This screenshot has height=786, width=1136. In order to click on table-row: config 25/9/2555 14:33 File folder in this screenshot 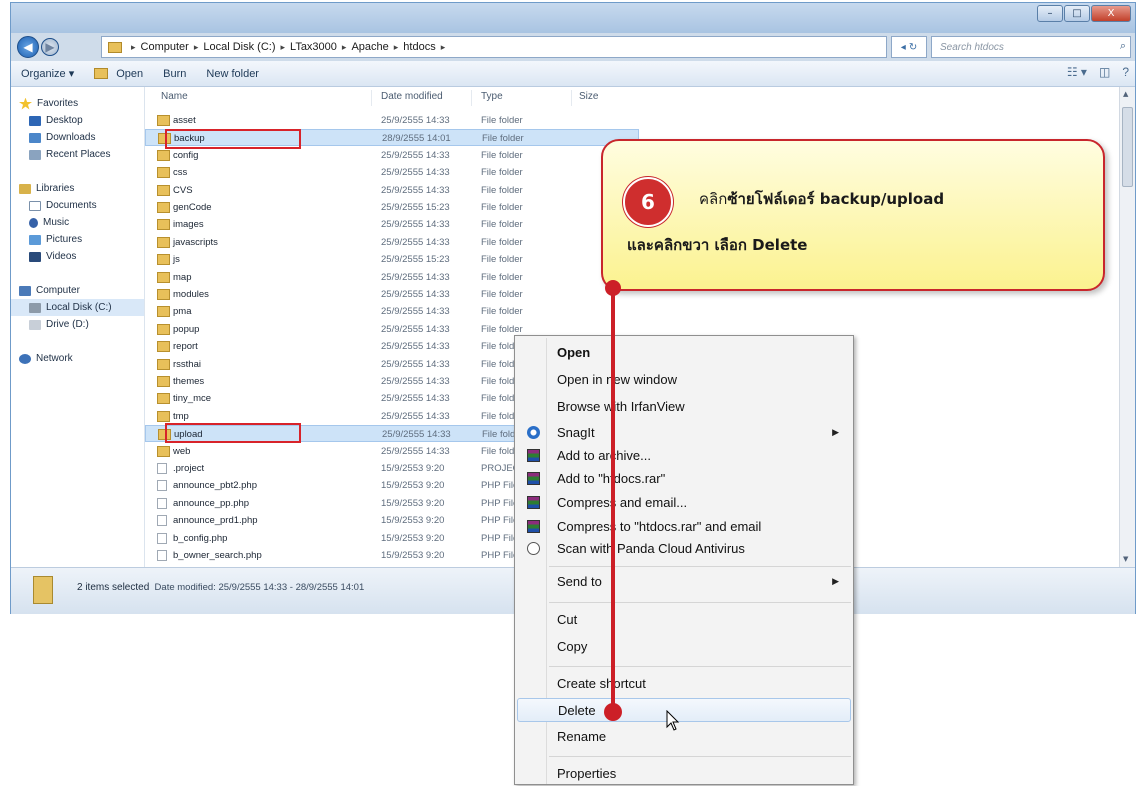, I will do `click(392, 155)`.